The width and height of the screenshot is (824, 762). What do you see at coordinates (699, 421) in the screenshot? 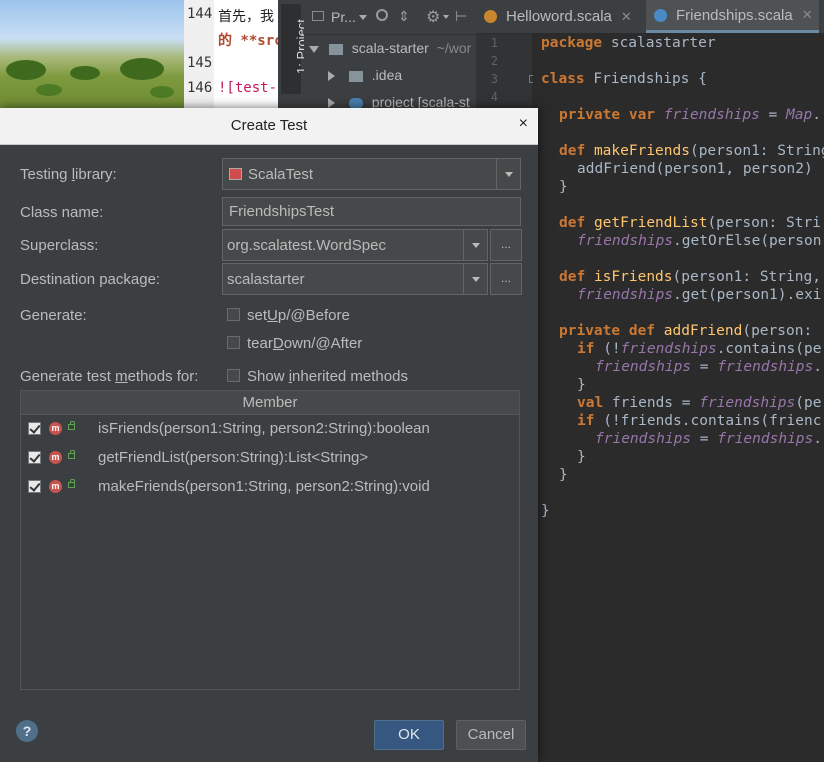
I see `code-line: if (!friends.contains(frienc` at bounding box center [699, 421].